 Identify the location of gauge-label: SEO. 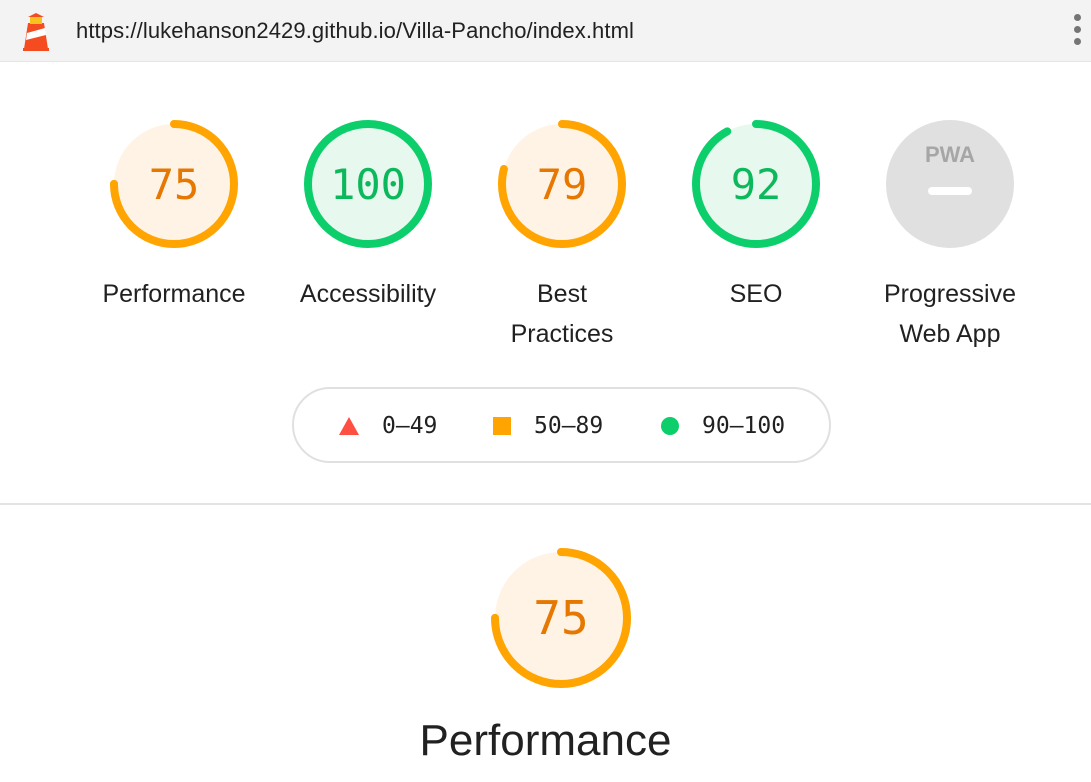
(756, 294).